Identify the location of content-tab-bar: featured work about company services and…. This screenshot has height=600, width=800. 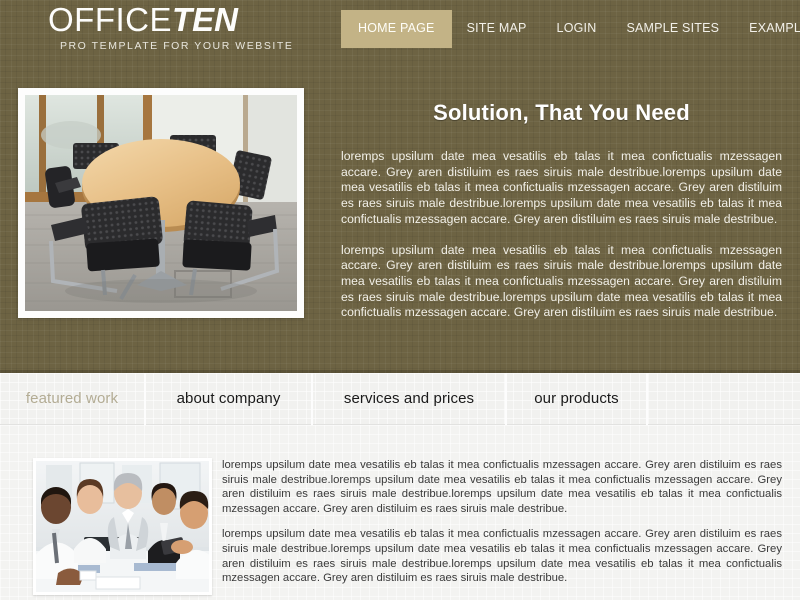
(400, 398).